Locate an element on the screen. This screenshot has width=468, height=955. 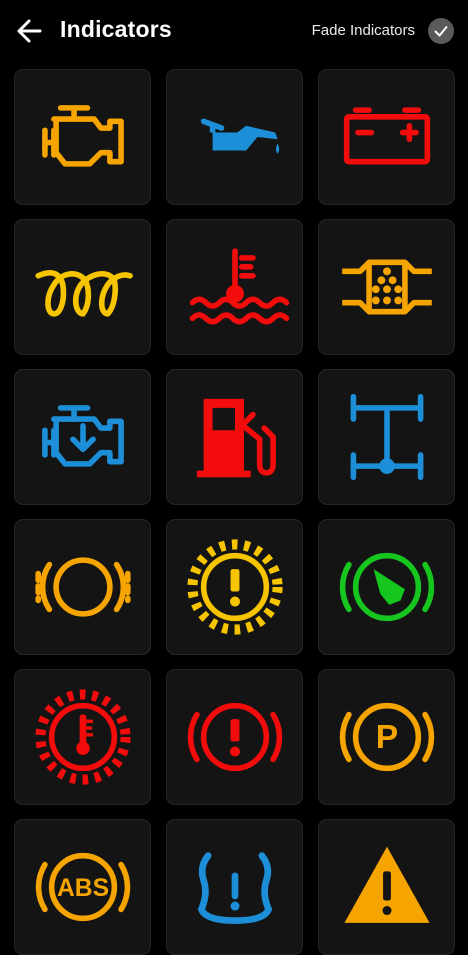
indicator-tile-warning-triangle is located at coordinates (386, 887).